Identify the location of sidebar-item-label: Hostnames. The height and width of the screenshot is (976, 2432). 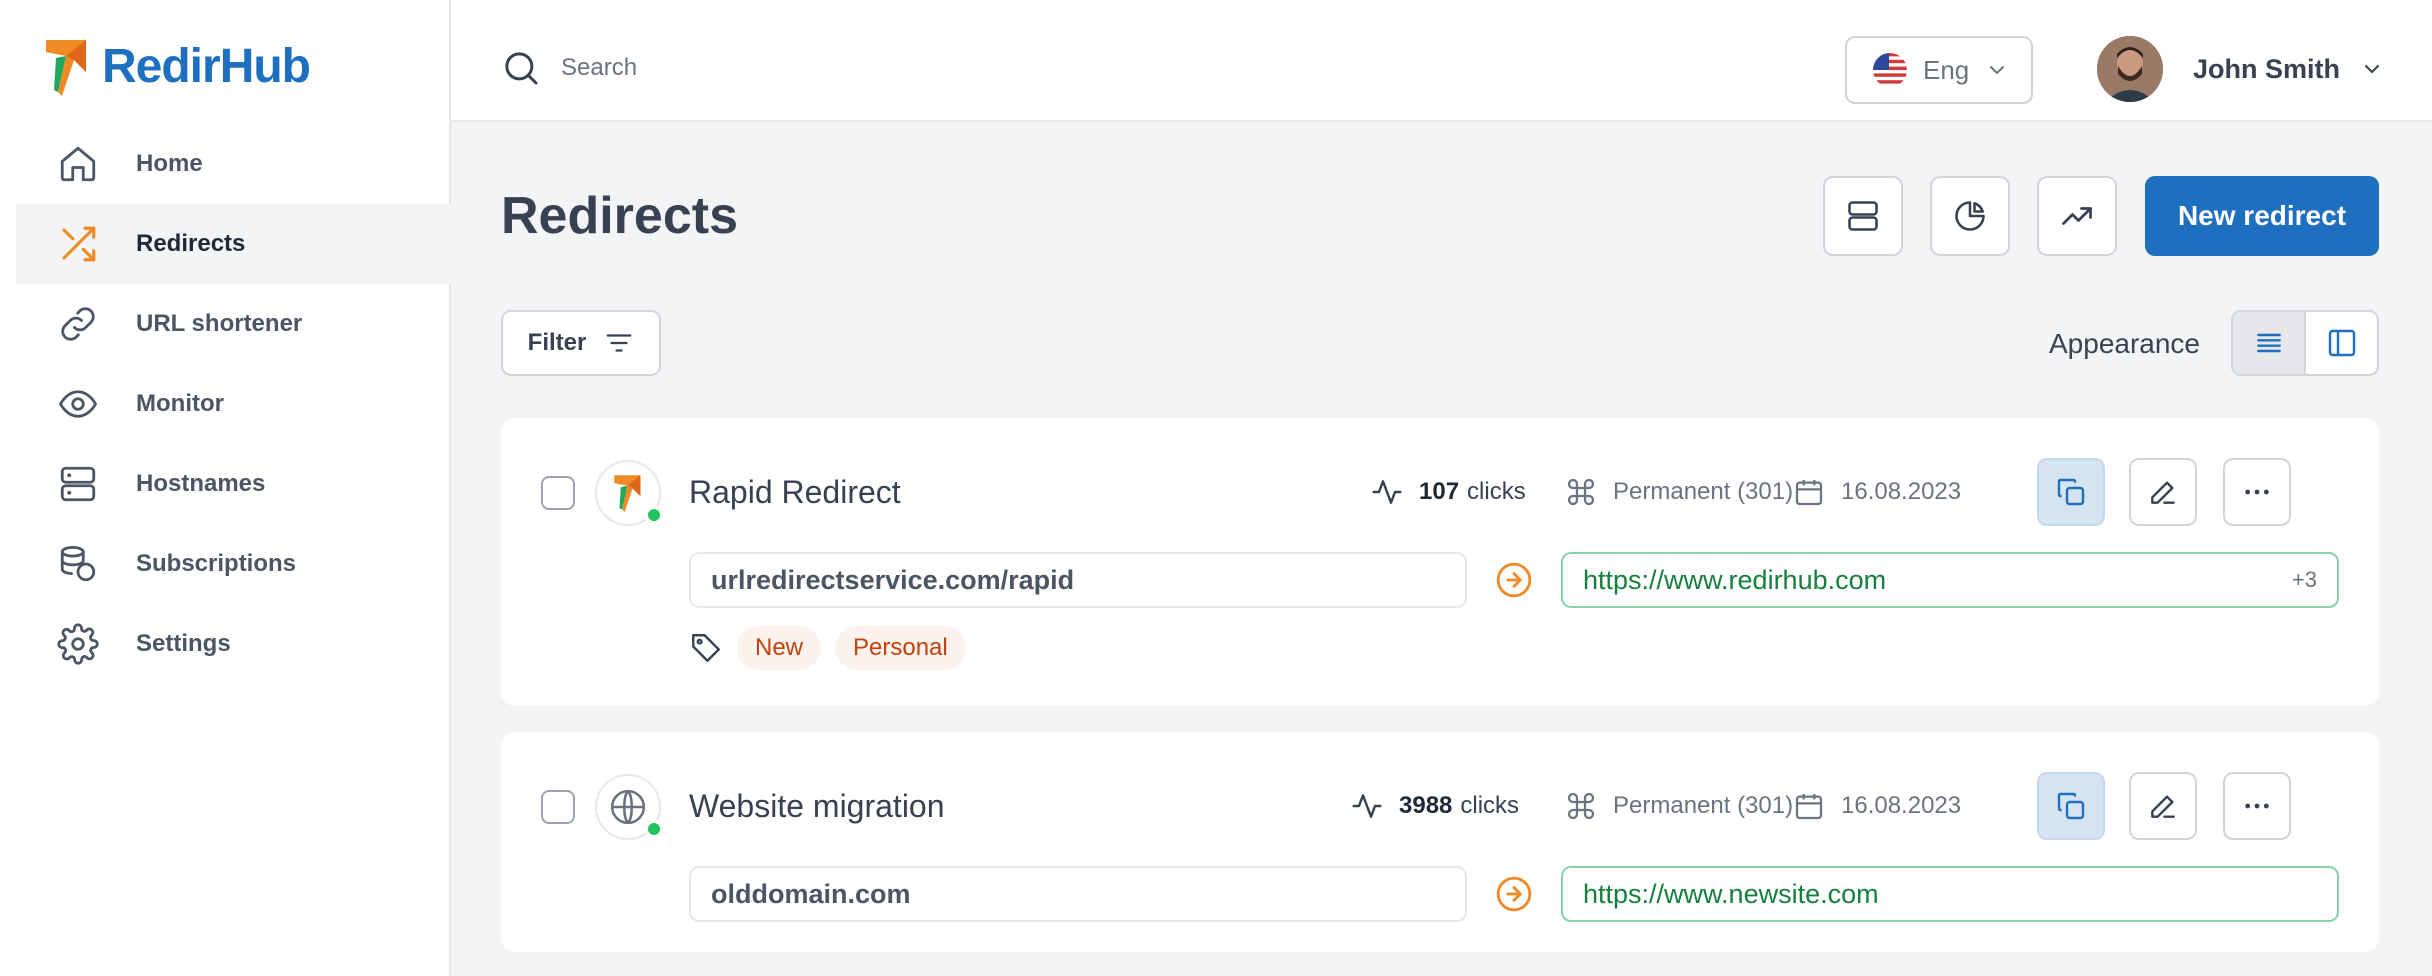
(201, 483).